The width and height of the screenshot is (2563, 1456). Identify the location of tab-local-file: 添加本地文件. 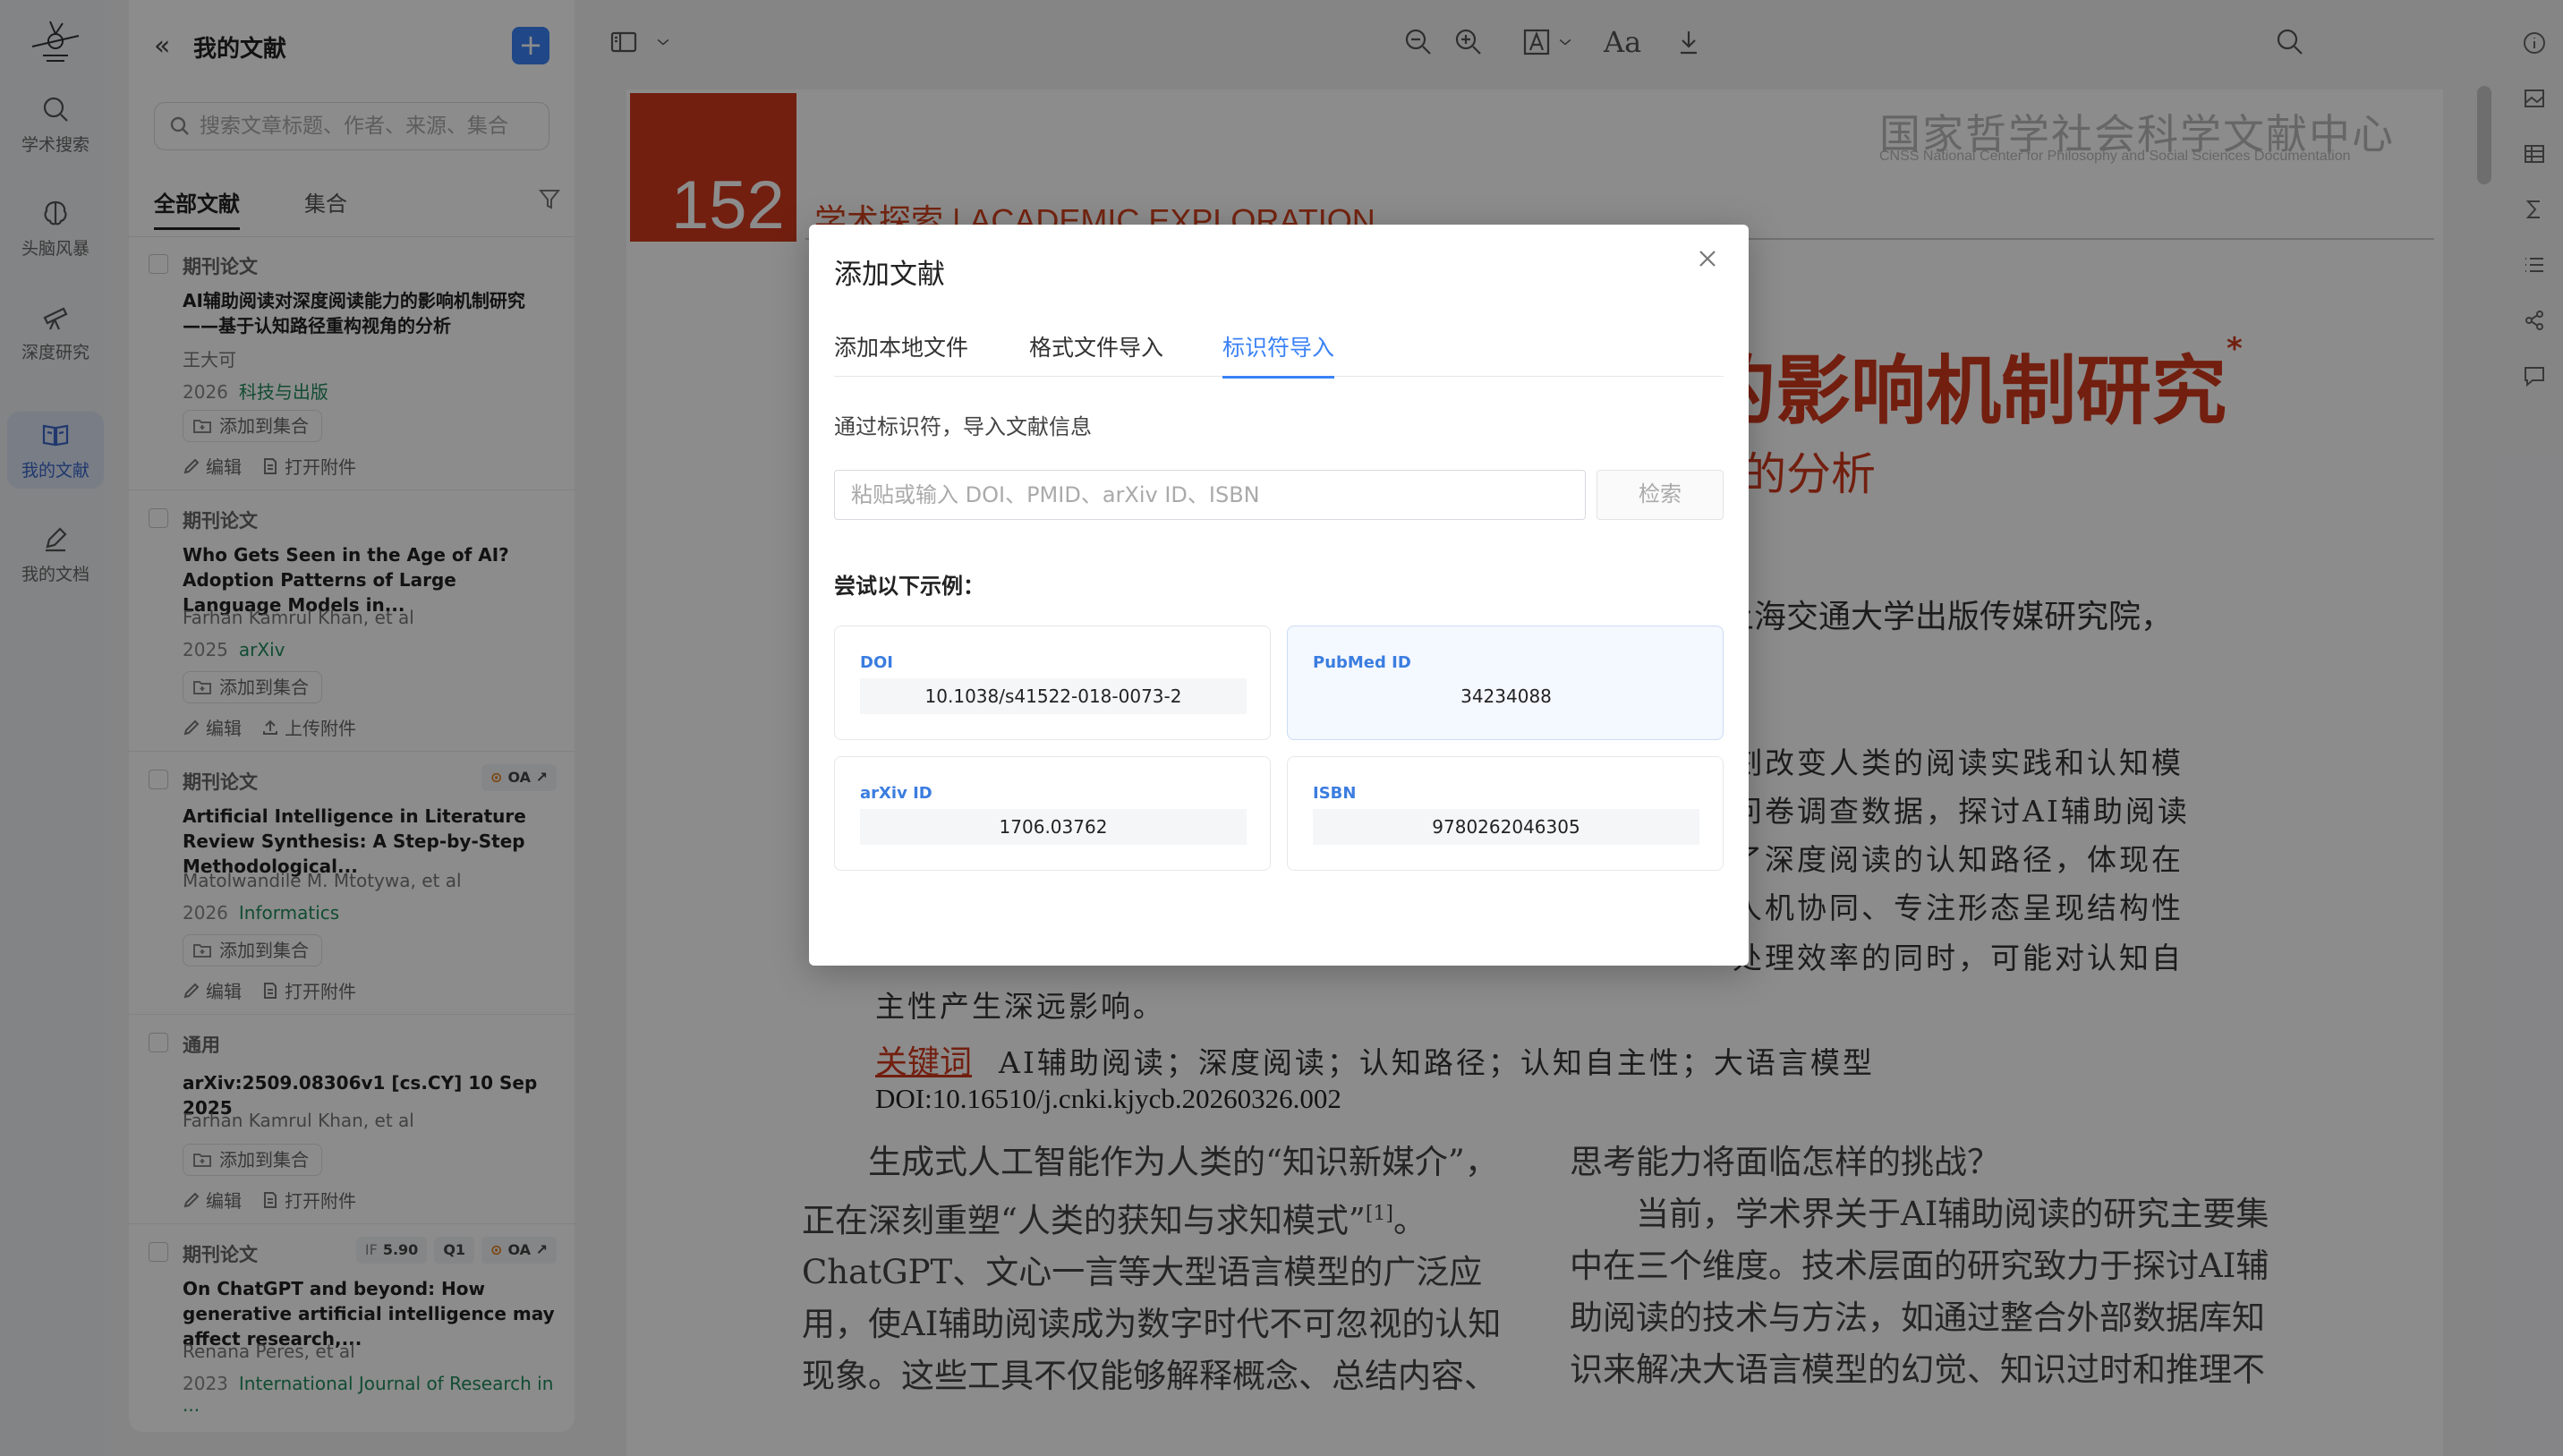
(901, 346).